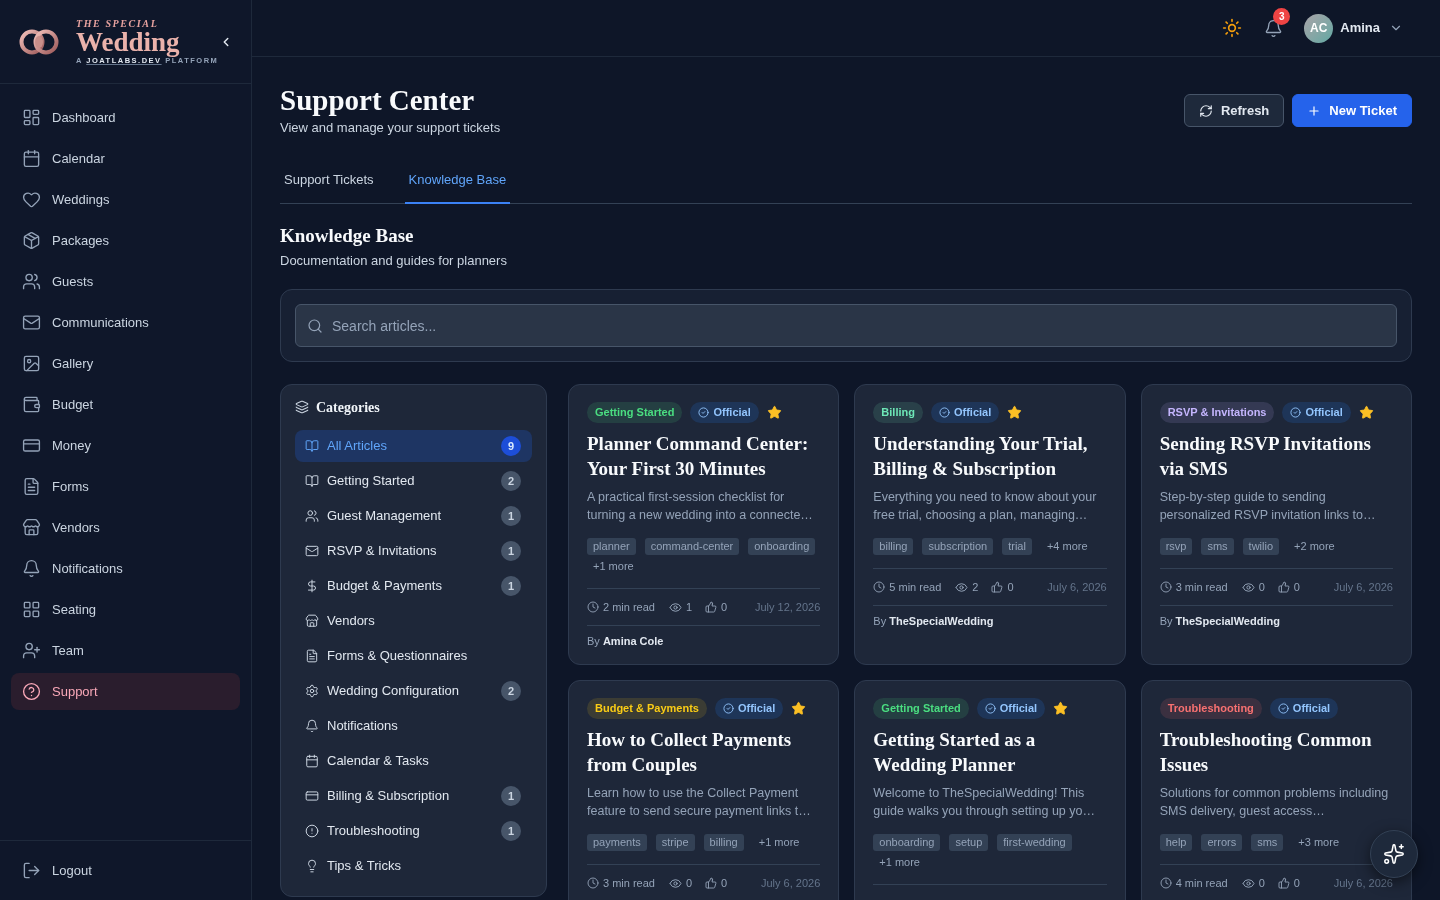  I want to click on article-title: Understanding Your Trial, Billing & Subscription, so click(990, 456).